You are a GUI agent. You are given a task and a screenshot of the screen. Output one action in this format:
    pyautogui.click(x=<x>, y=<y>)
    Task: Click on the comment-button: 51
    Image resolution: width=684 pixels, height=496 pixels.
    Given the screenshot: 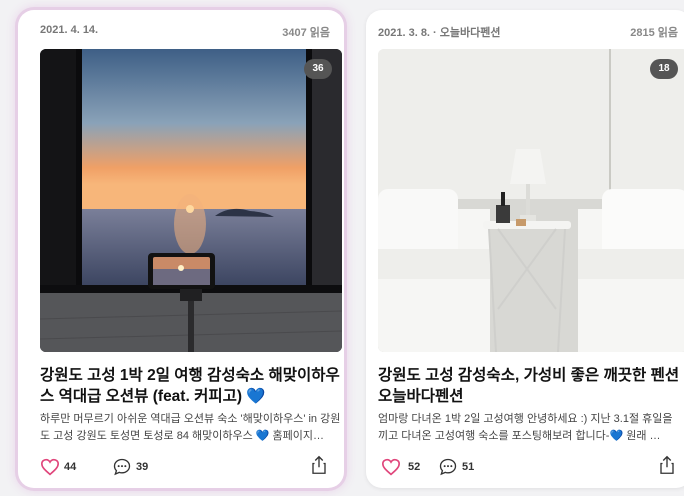 What is the action you would take?
    pyautogui.click(x=456, y=467)
    